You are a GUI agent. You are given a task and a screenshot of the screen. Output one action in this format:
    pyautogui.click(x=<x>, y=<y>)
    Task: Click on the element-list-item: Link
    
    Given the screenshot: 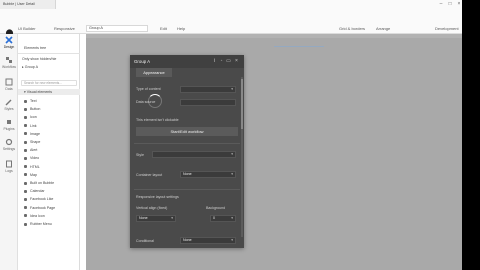 What is the action you would take?
    pyautogui.click(x=49, y=126)
    